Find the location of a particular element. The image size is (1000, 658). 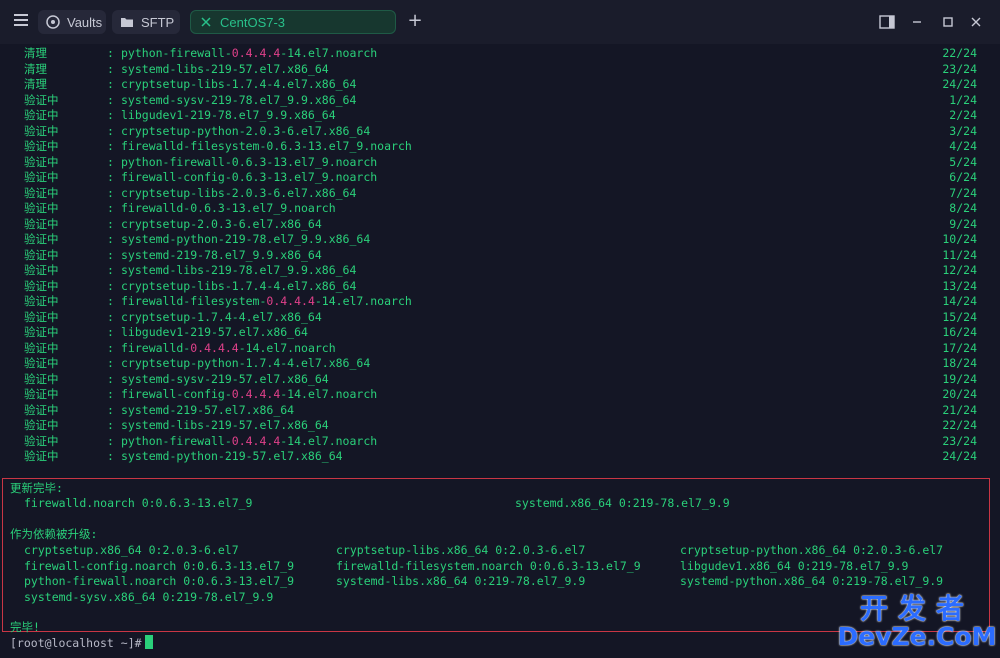

vault-icon is located at coordinates (53, 22).